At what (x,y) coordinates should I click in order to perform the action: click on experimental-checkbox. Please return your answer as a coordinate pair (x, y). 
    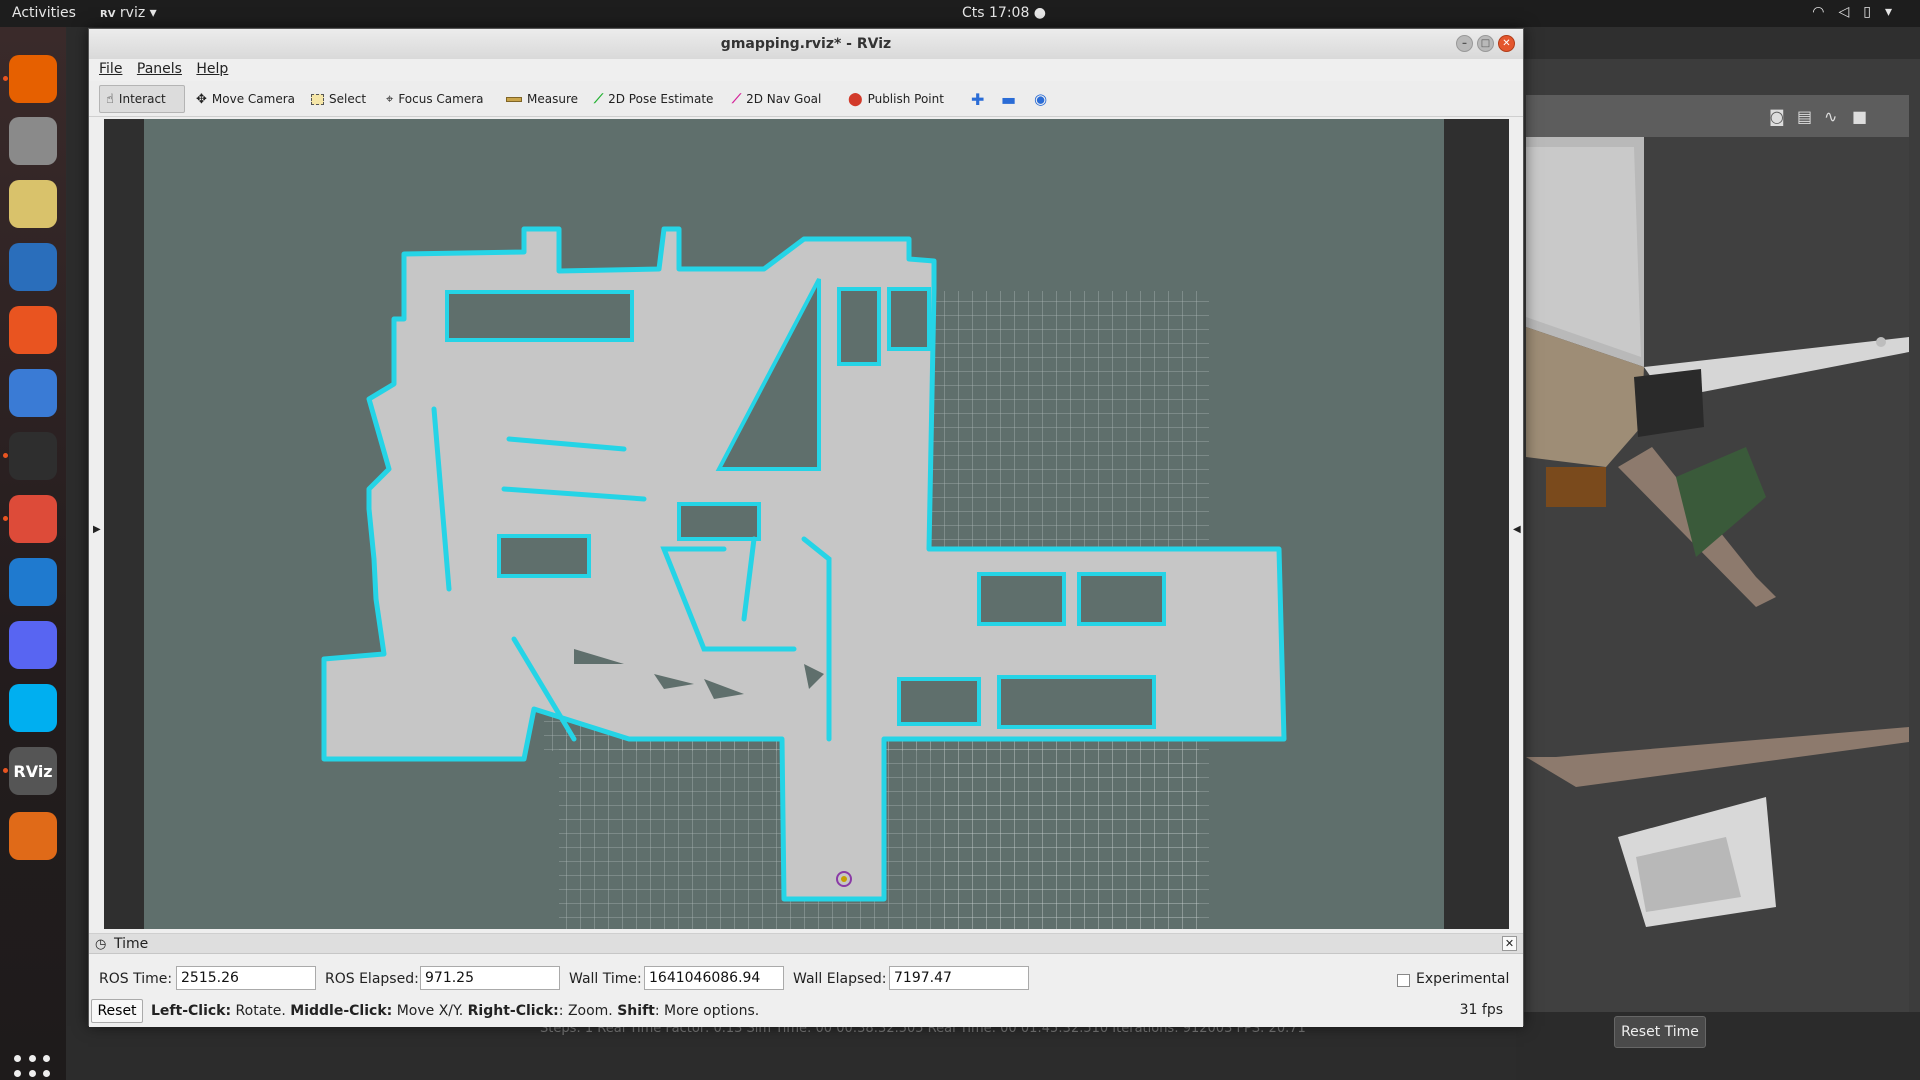
    Looking at the image, I should click on (1403, 980).